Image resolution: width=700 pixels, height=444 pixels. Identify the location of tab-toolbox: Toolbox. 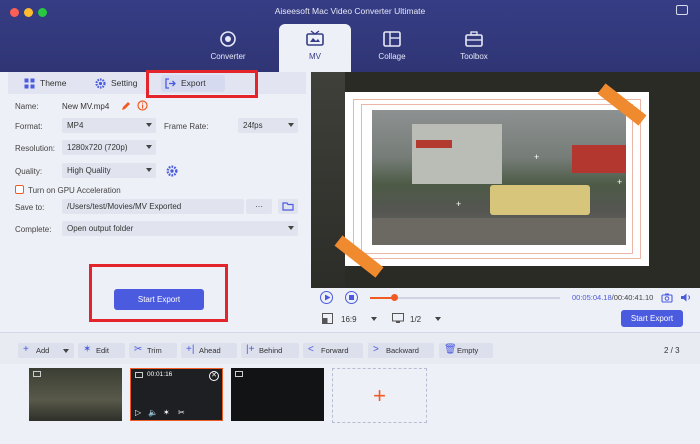
(474, 48).